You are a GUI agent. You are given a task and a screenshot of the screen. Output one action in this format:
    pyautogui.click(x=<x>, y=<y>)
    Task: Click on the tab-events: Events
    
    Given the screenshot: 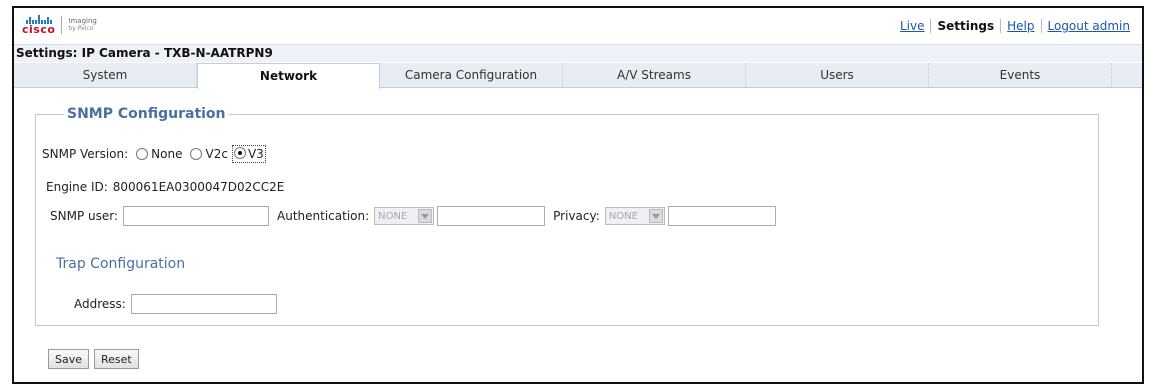 What is the action you would take?
    pyautogui.click(x=1020, y=75)
    